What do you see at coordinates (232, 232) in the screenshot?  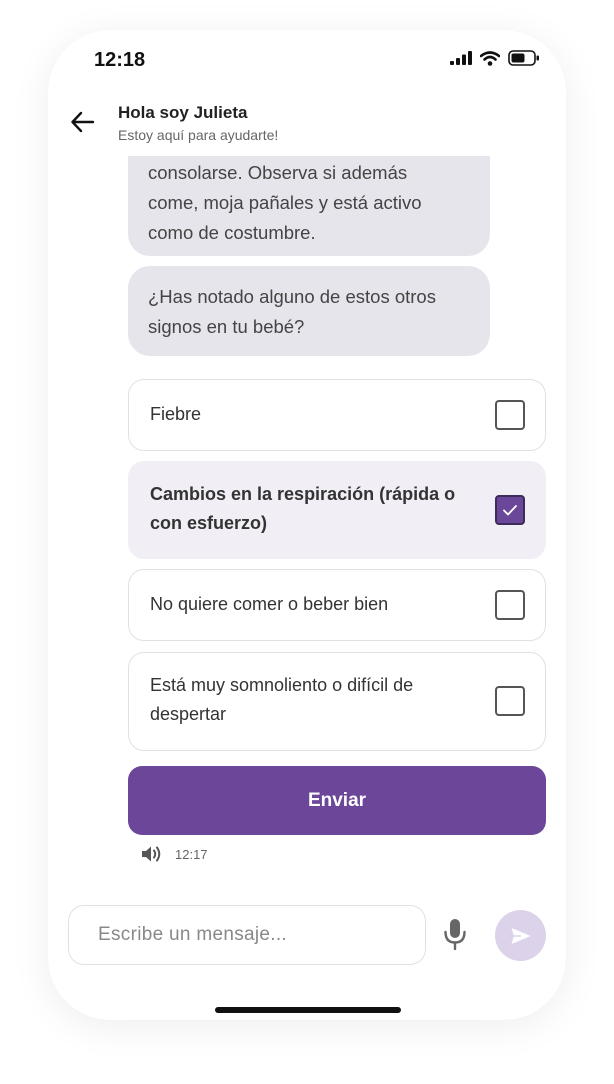 I see `message-line: como de costumbre.` at bounding box center [232, 232].